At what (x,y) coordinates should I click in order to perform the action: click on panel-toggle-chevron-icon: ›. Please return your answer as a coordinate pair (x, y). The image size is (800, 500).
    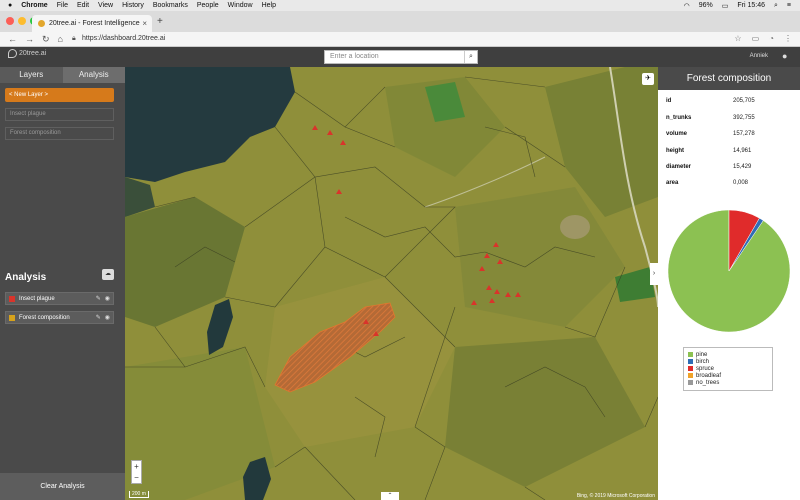
    Looking at the image, I should click on (654, 274).